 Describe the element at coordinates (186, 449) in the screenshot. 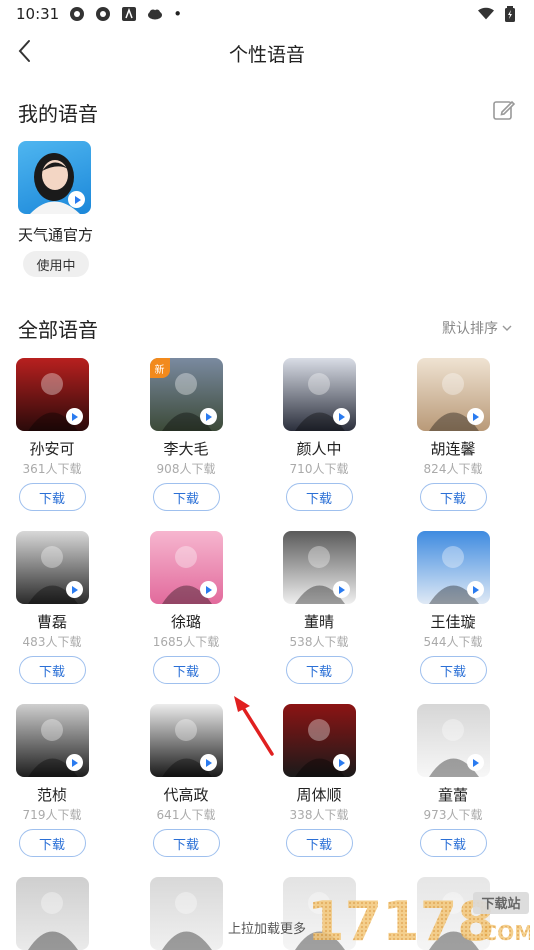

I see `voice-name: 李大毛` at that location.